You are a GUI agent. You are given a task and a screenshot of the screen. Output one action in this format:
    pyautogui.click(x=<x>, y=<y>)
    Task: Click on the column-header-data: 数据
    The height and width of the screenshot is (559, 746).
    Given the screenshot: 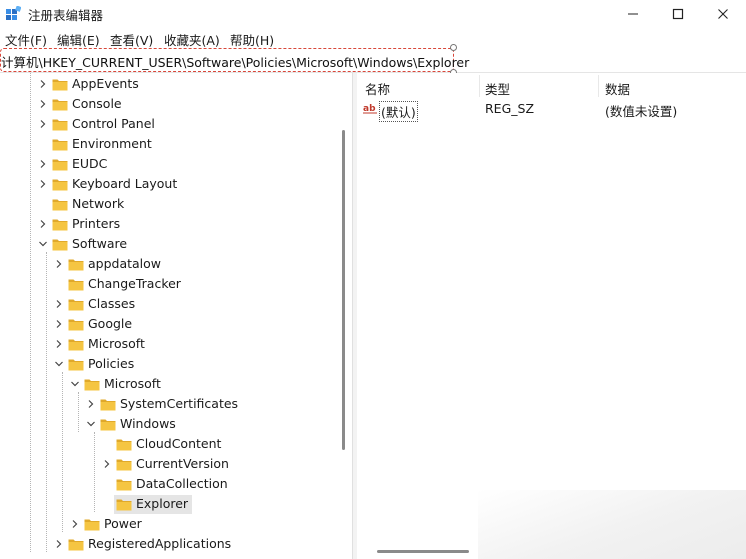 What is the action you would take?
    pyautogui.click(x=617, y=88)
    